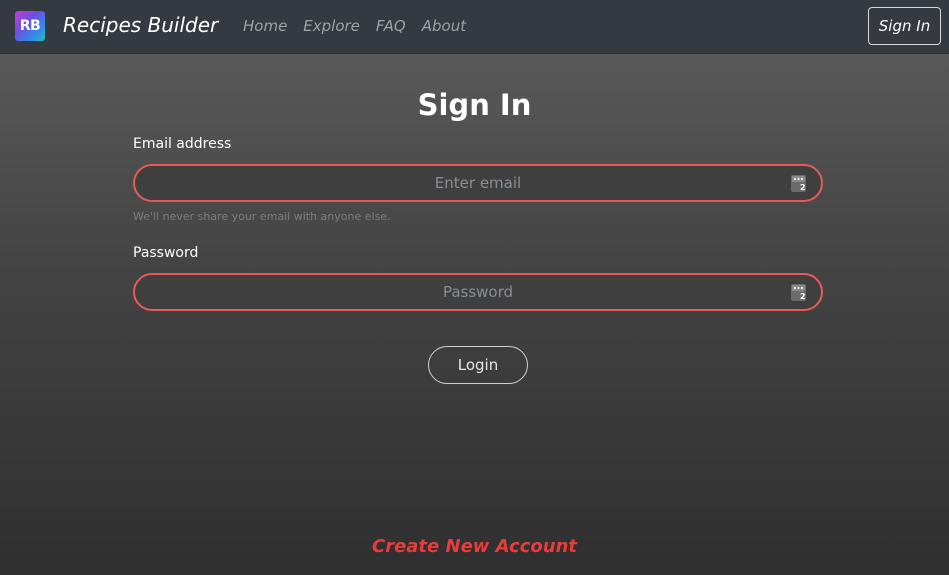  Describe the element at coordinates (474, 546) in the screenshot. I see `create-account-link: Create New Account` at that location.